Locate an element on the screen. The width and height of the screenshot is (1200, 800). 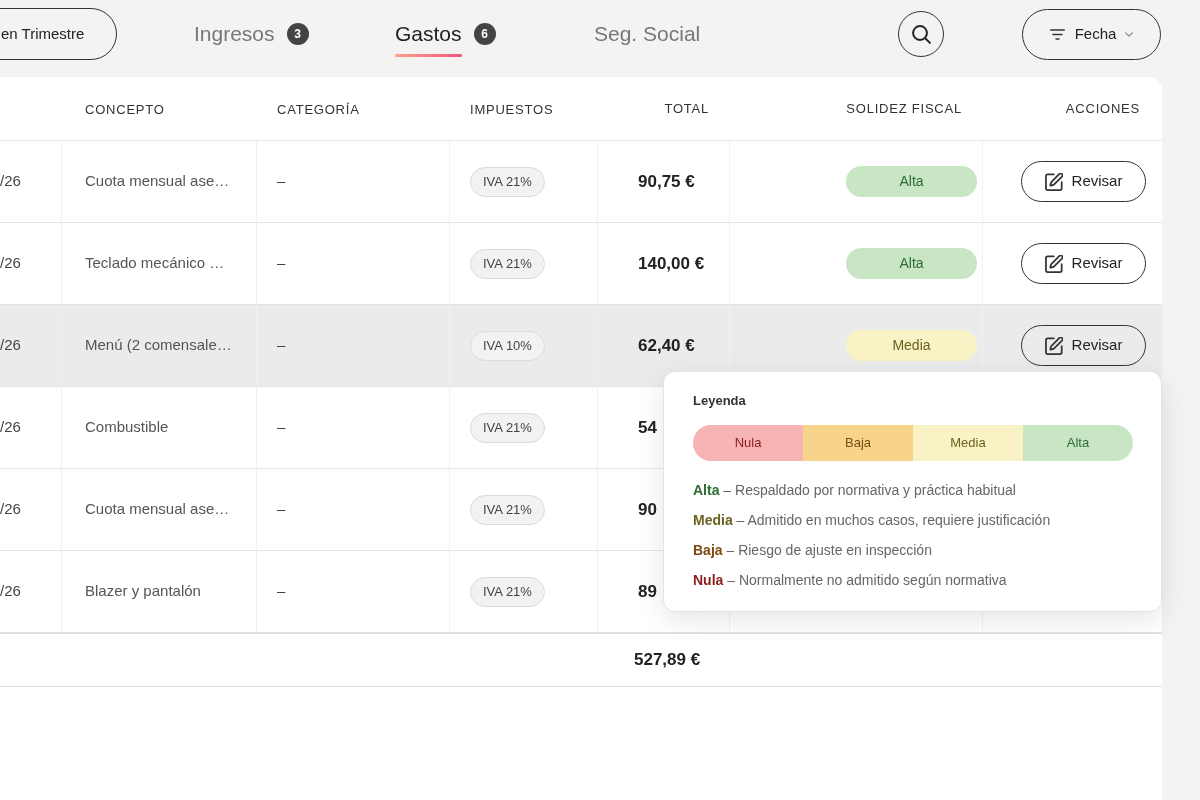
table-cell-text: 90,75 € is located at coordinates (666, 181).